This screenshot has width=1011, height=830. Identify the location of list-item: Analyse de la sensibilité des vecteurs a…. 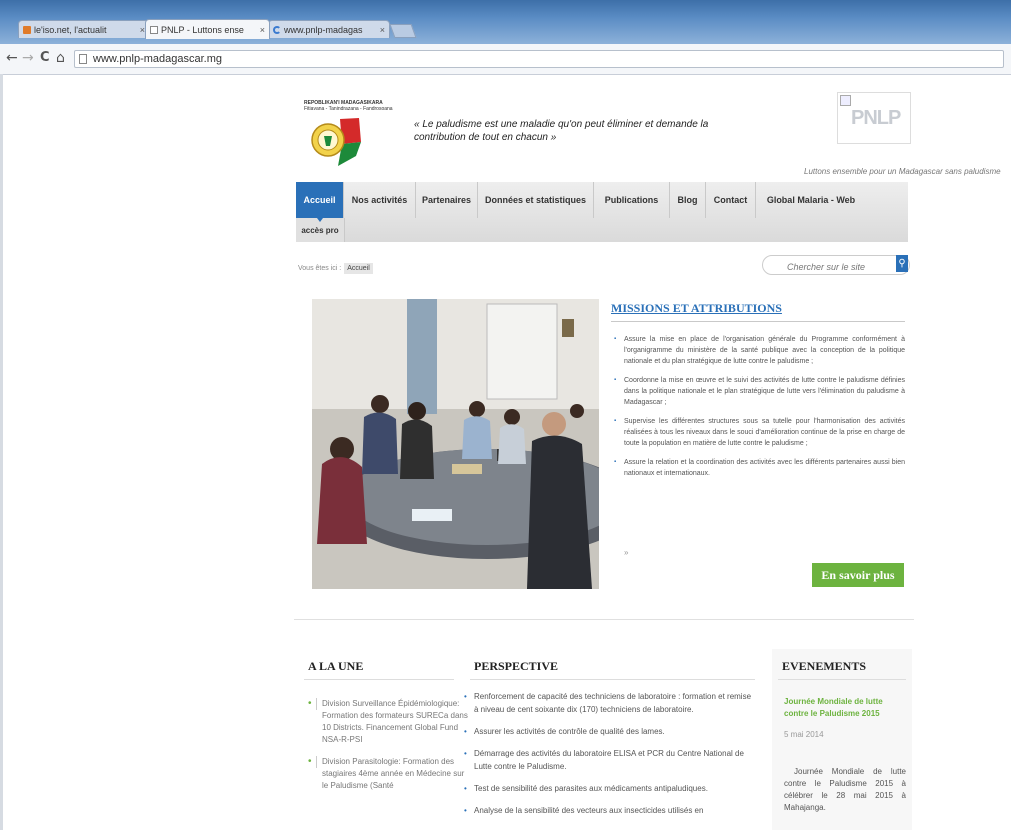
(609, 810).